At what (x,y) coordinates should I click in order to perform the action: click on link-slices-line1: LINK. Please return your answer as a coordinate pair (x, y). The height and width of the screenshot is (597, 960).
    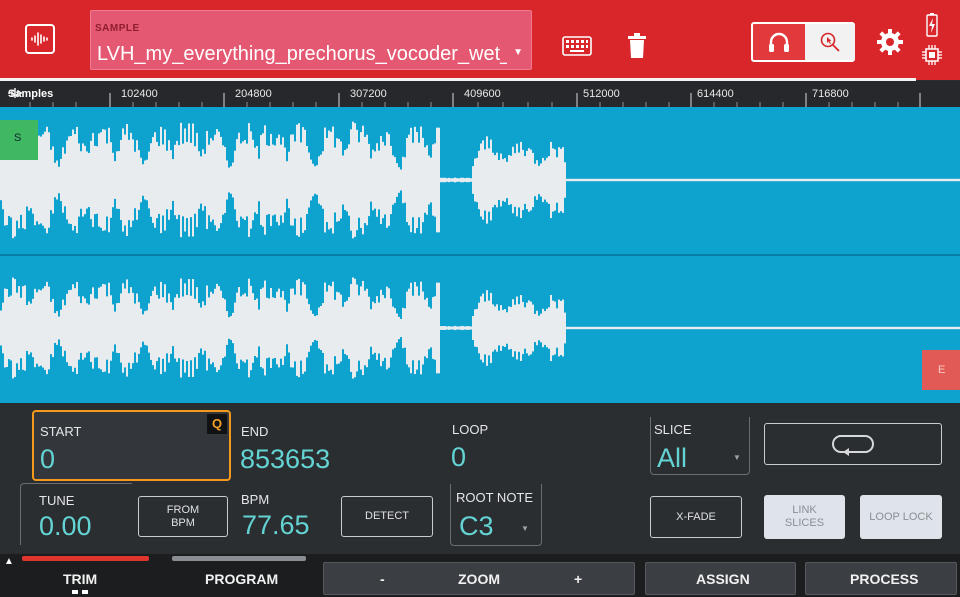
    Looking at the image, I should click on (804, 510).